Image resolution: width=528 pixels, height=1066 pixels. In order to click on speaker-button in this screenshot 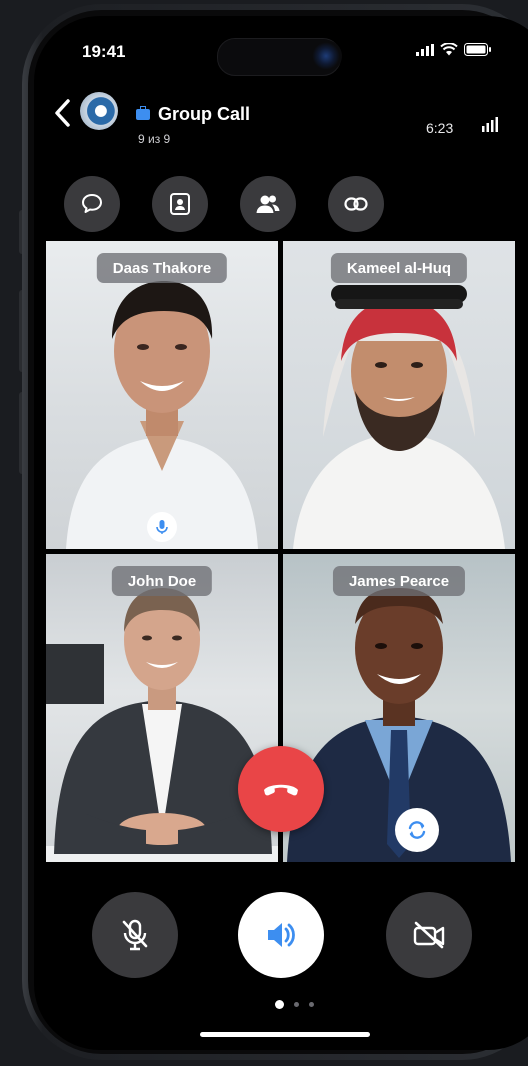, I will do `click(281, 935)`.